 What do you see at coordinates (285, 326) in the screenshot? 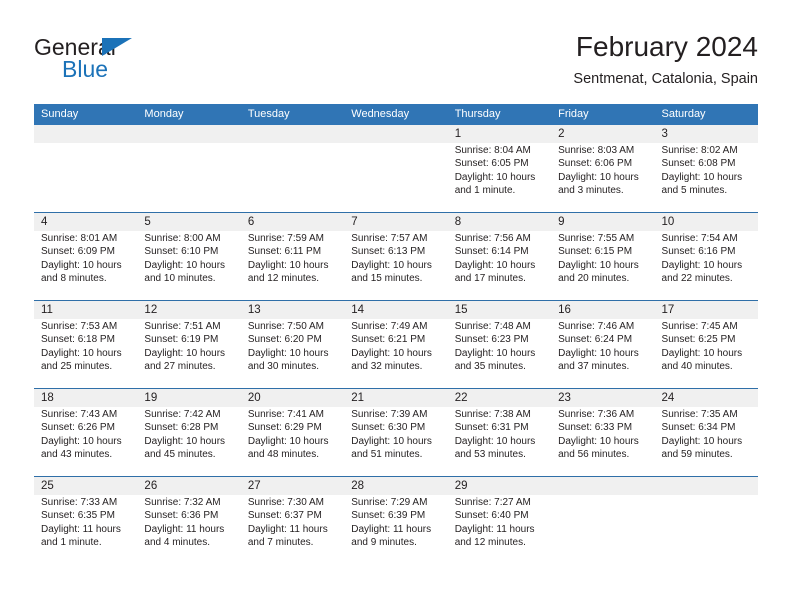
I see `day-sunrise-line: Sunrise: 7:50 AM` at bounding box center [285, 326].